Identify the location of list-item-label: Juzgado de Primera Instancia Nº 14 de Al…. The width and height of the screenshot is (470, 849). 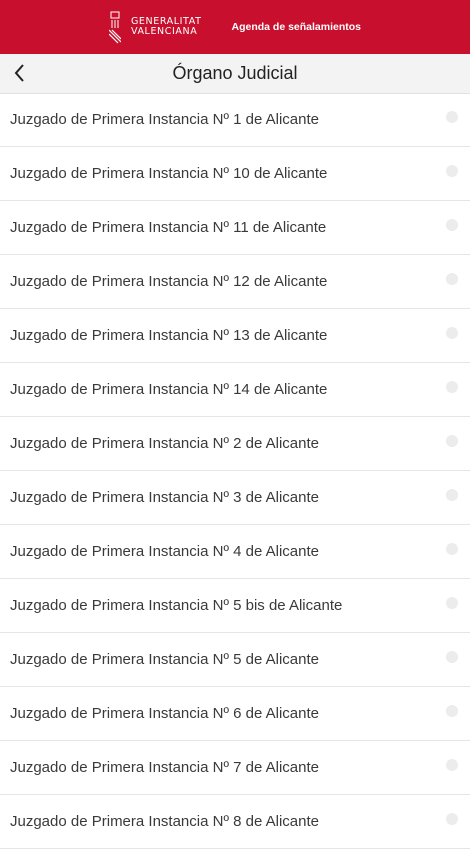
(169, 389).